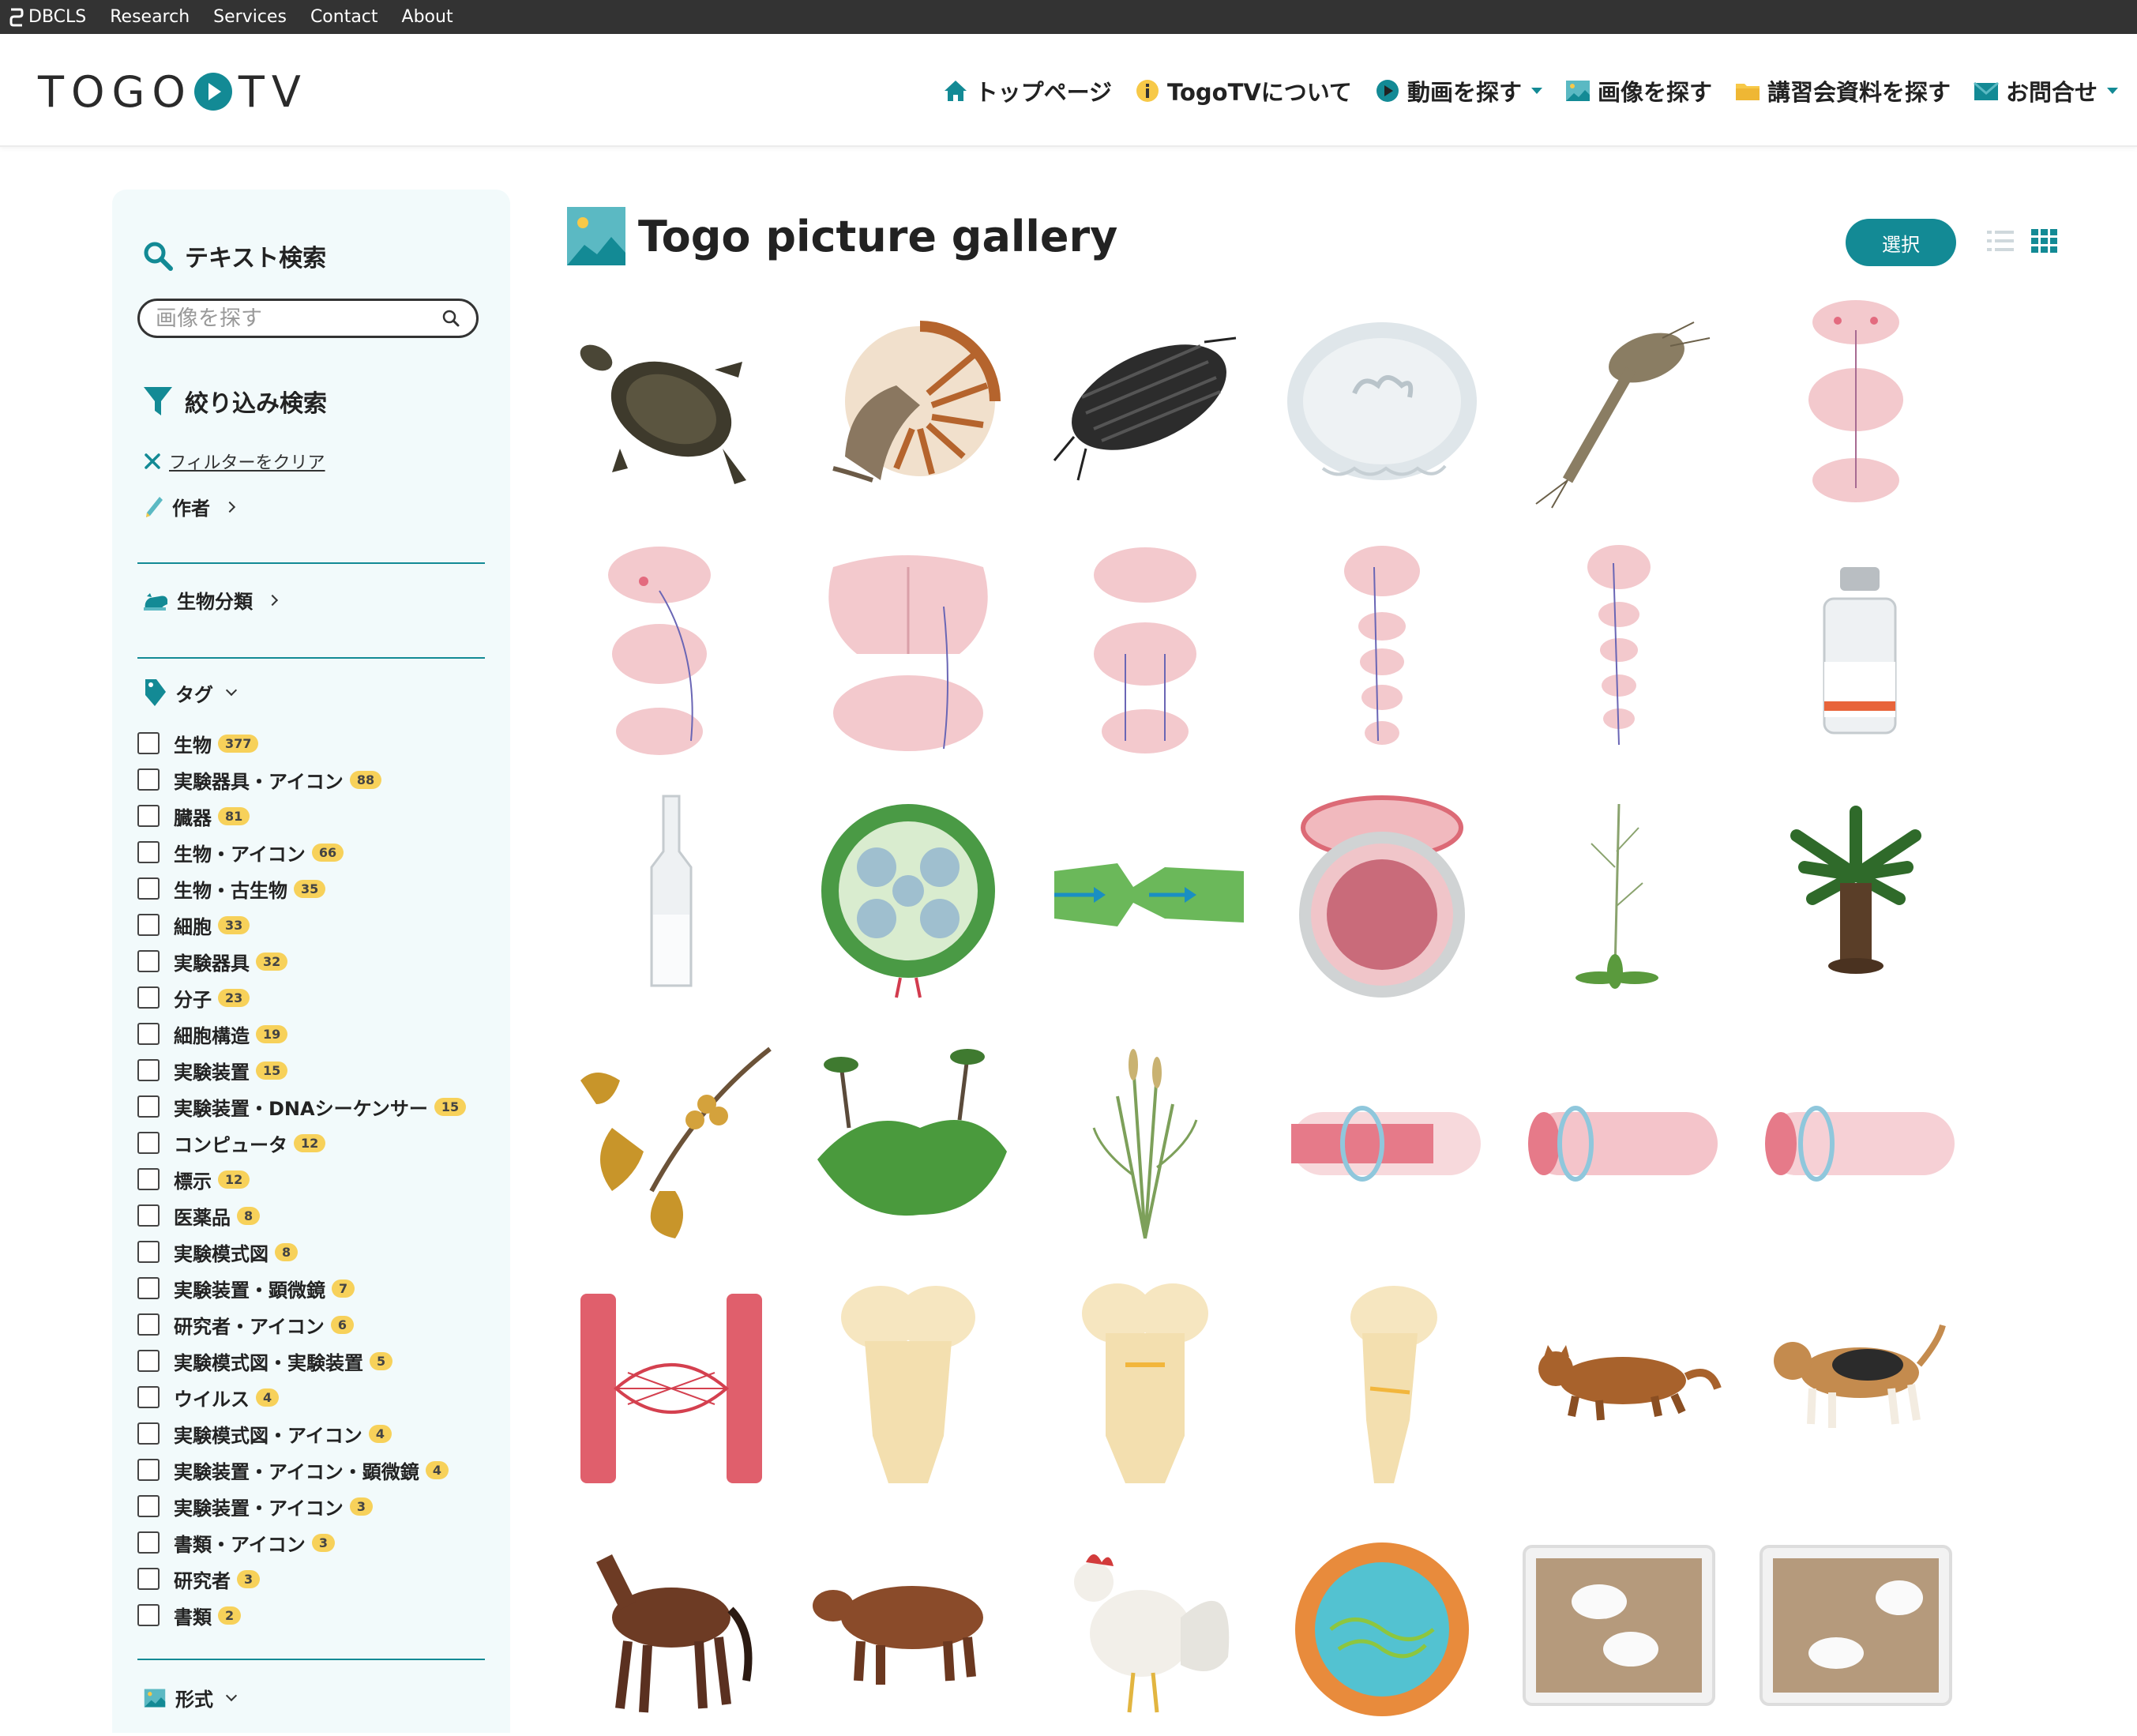  What do you see at coordinates (150, 17) in the screenshot?
I see `topbar-research-link: Research` at bounding box center [150, 17].